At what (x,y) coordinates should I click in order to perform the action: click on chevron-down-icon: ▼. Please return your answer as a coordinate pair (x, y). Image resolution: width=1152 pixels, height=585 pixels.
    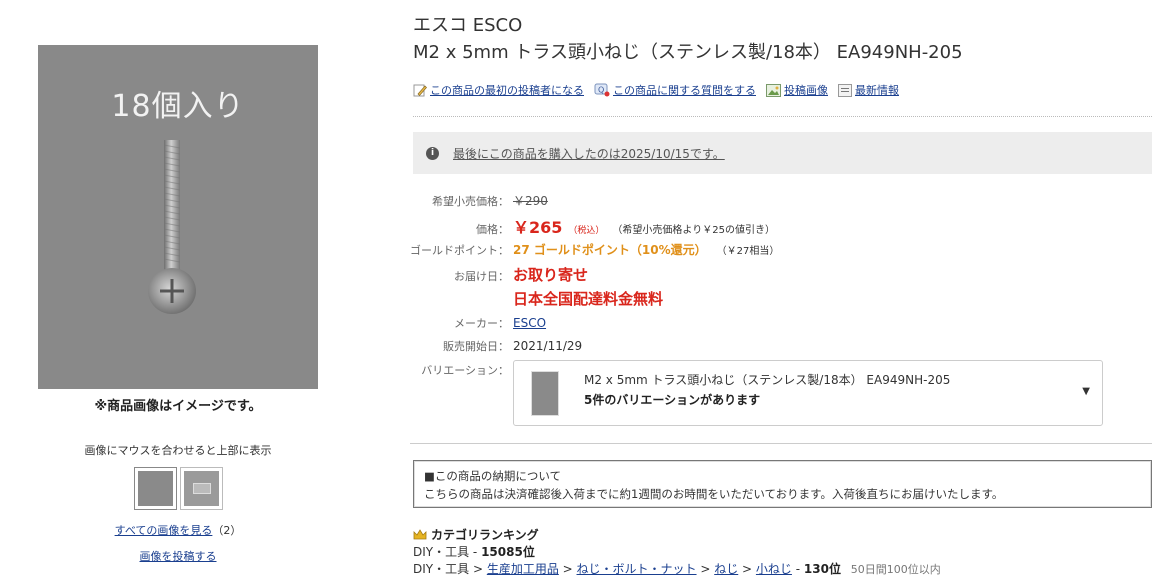
    Looking at the image, I should click on (1086, 391).